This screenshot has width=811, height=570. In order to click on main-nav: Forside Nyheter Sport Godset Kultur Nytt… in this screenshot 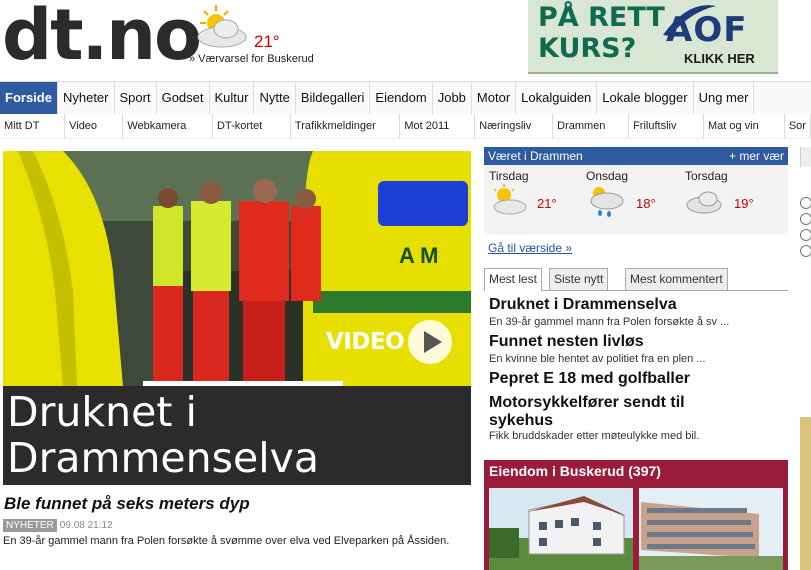, I will do `click(405, 98)`.